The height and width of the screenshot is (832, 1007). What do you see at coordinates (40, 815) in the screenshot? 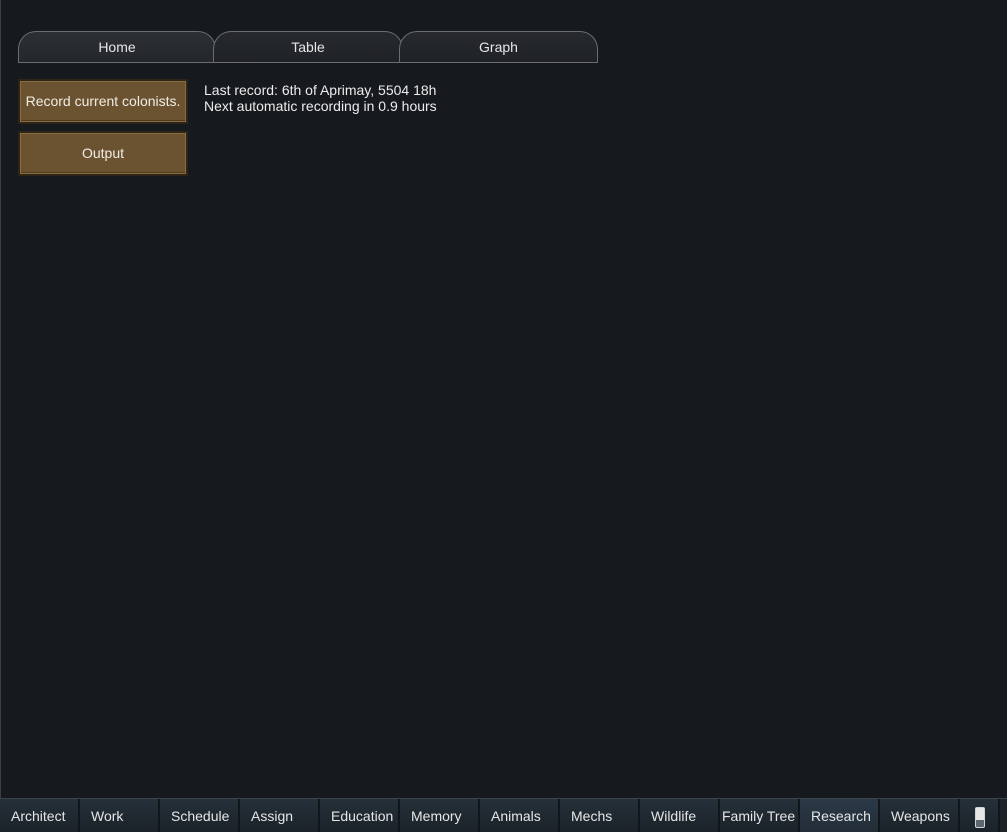
I see `menu-architect: Architect` at bounding box center [40, 815].